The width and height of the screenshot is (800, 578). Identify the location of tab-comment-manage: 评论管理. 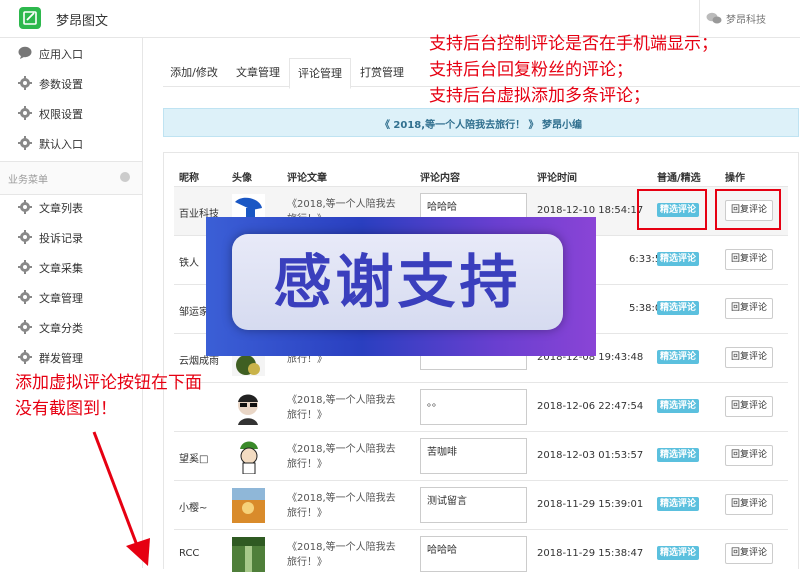
(320, 73).